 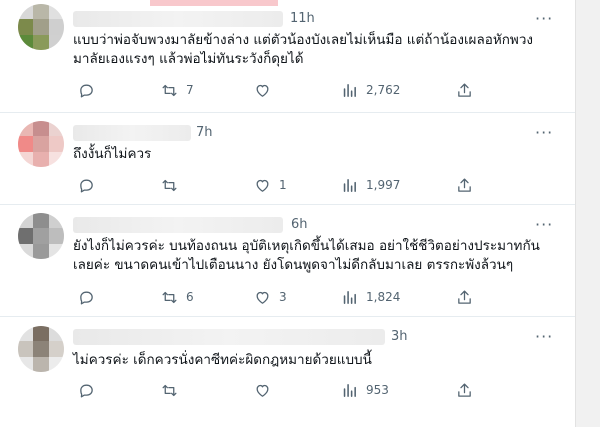 I want to click on retweet-button: 6, so click(x=177, y=297).